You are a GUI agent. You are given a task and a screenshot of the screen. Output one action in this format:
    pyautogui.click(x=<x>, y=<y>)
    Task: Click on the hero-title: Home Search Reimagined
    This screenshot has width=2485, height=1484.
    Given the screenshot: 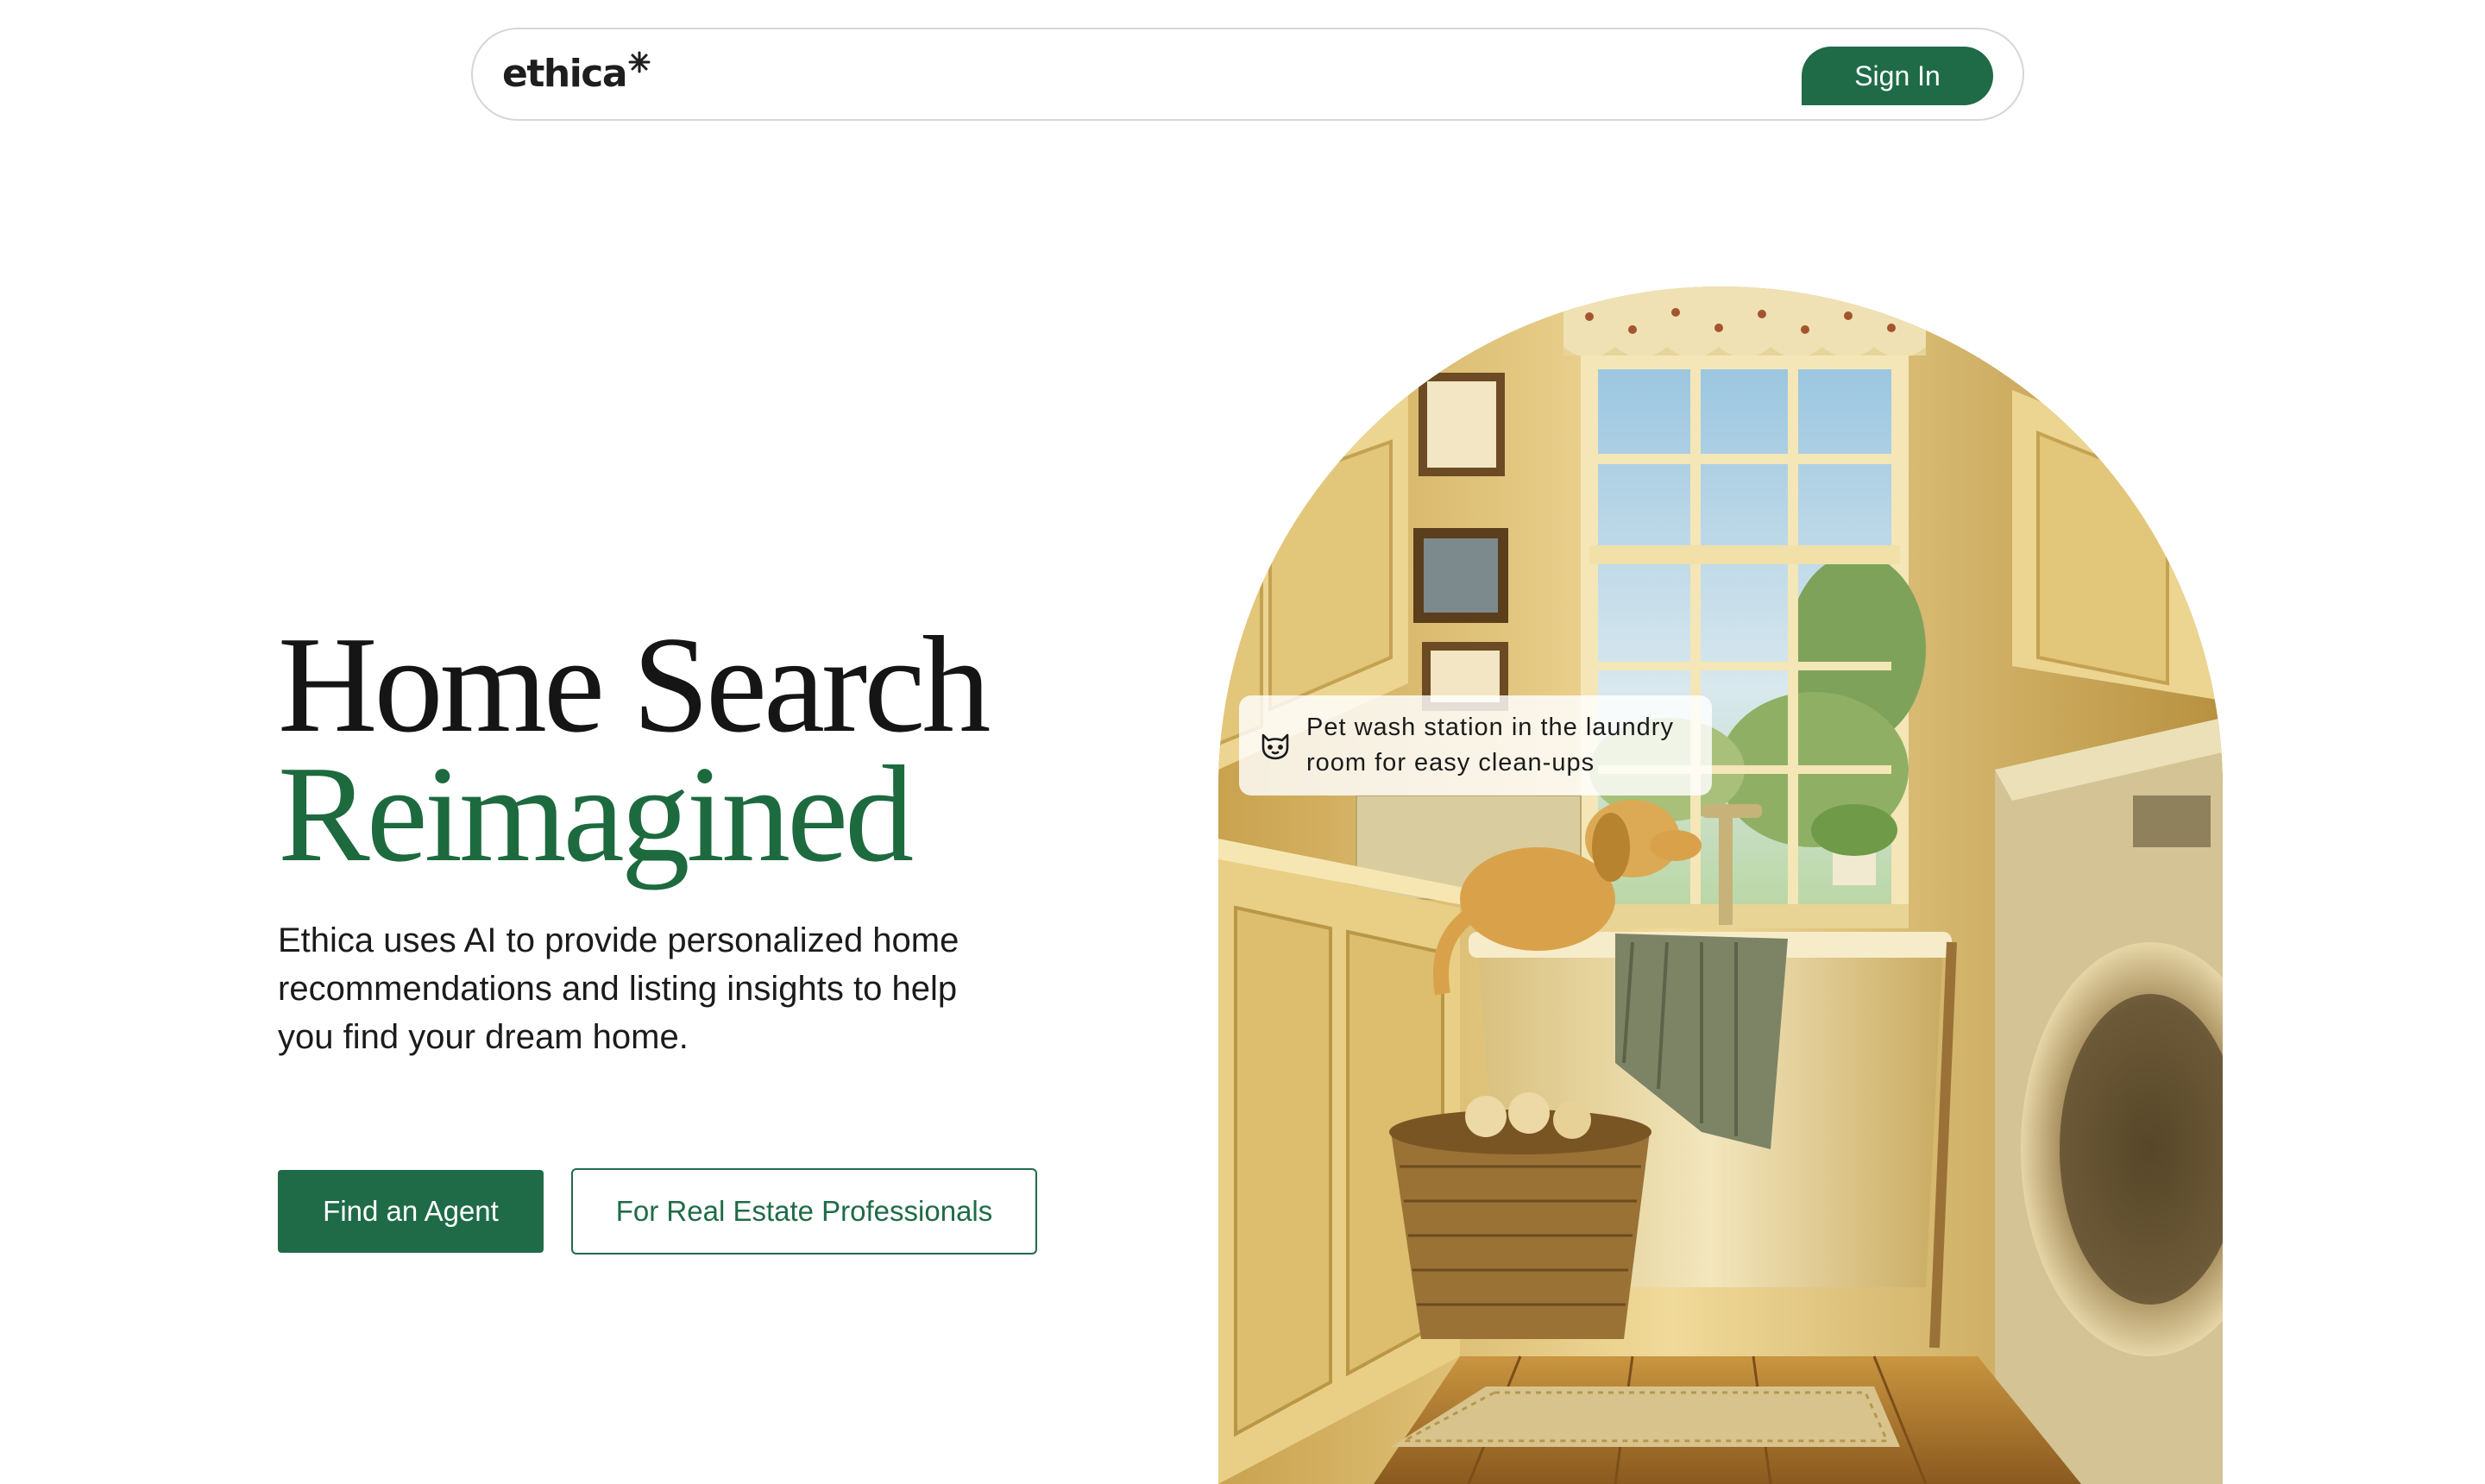 What is the action you would take?
    pyautogui.click(x=634, y=752)
    